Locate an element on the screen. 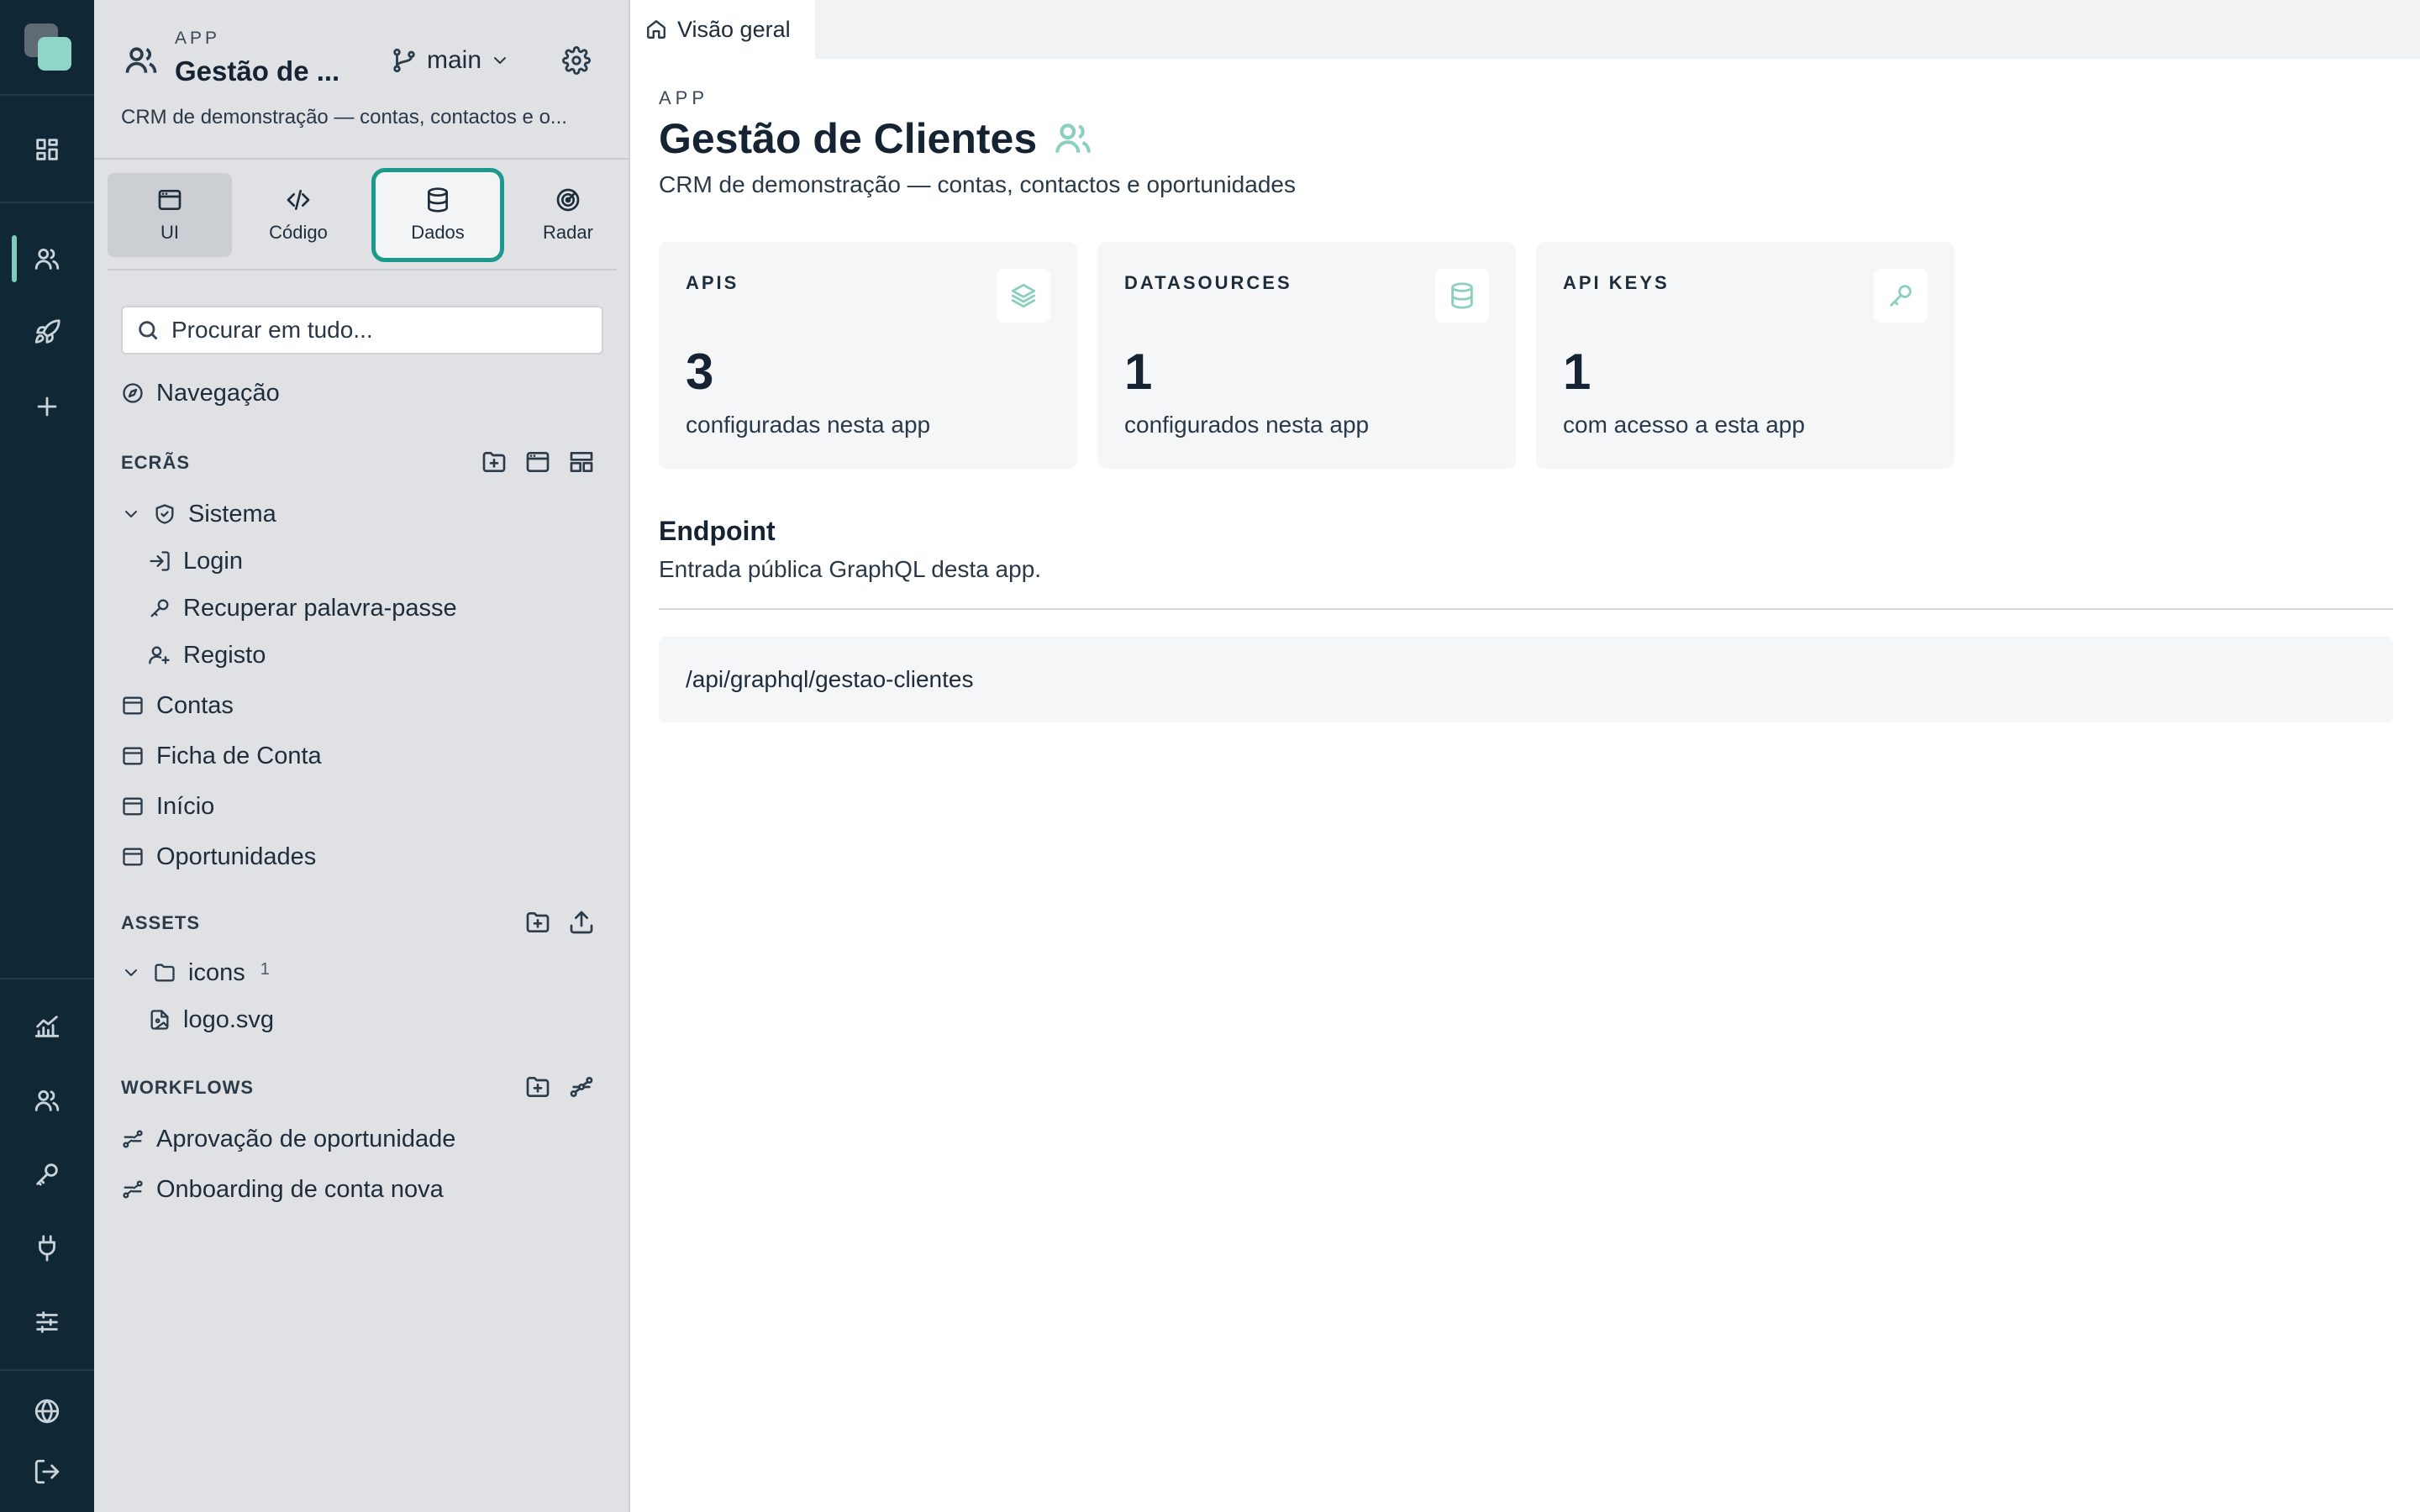  tree-item-recuperar: Recuperar palavra-passe is located at coordinates (302, 608).